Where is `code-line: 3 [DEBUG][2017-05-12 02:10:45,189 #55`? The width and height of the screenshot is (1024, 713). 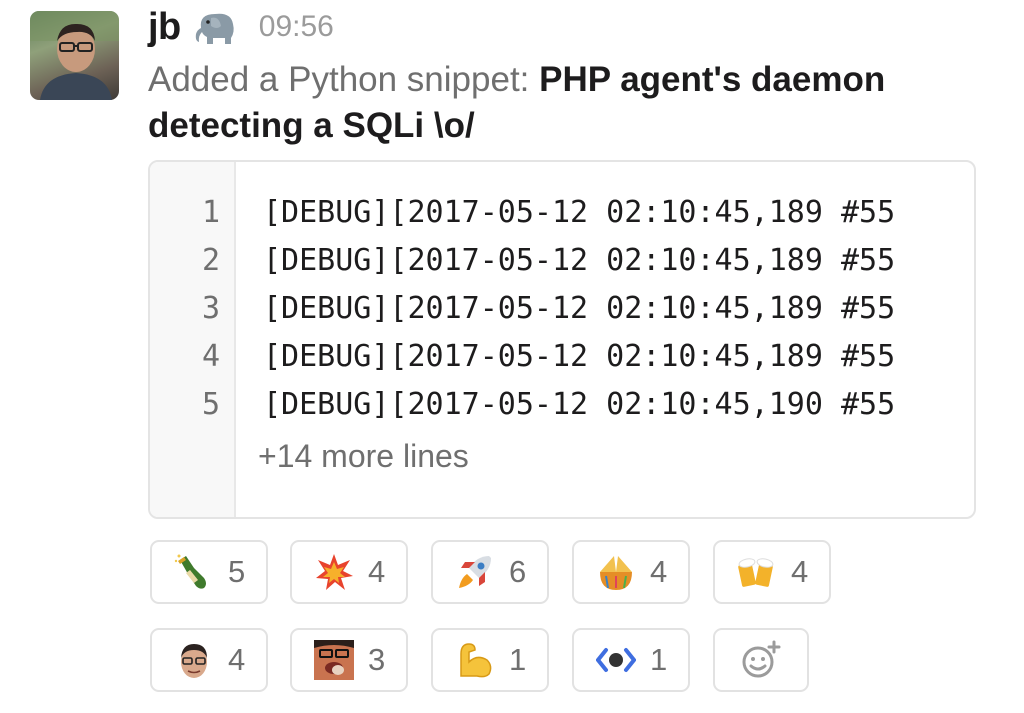
code-line: 3 [DEBUG][2017-05-12 02:10:45,189 #55 is located at coordinates (562, 309).